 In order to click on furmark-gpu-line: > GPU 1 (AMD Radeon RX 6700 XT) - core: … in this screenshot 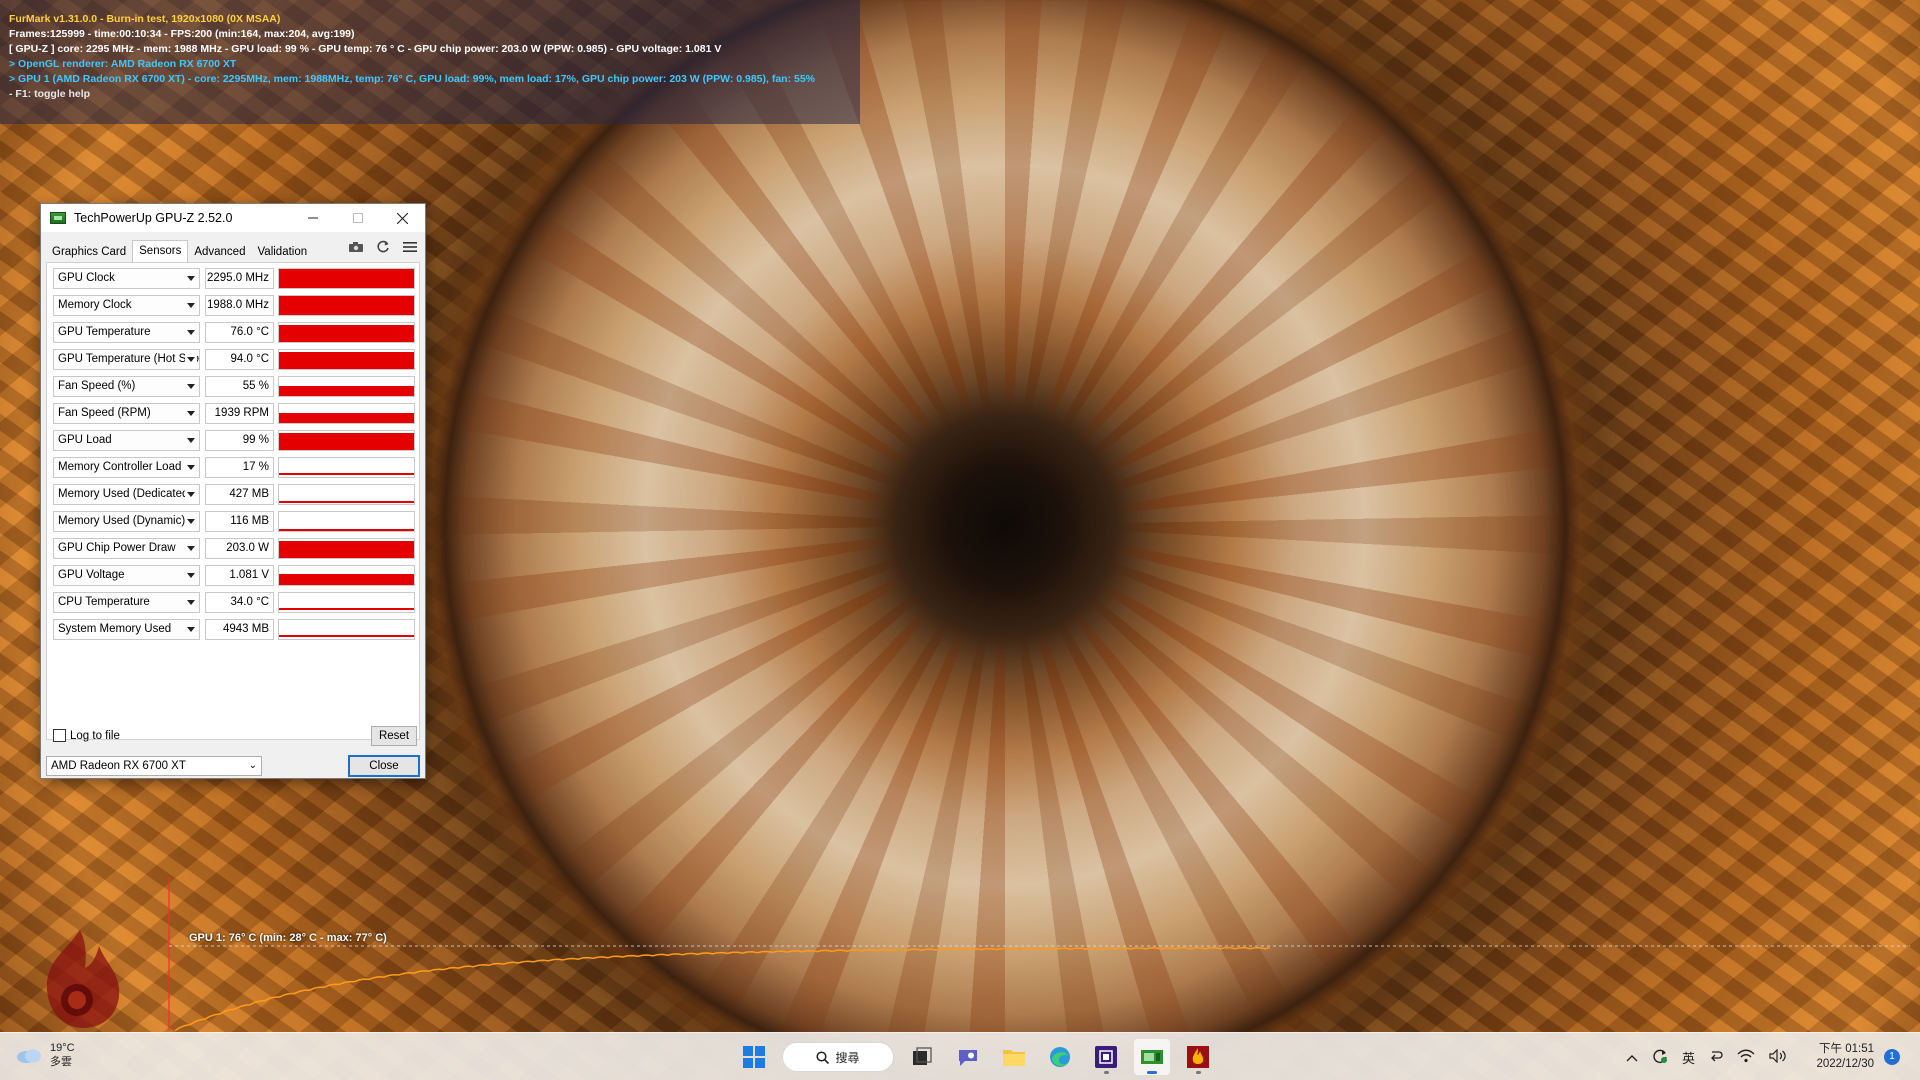, I will do `click(412, 79)`.